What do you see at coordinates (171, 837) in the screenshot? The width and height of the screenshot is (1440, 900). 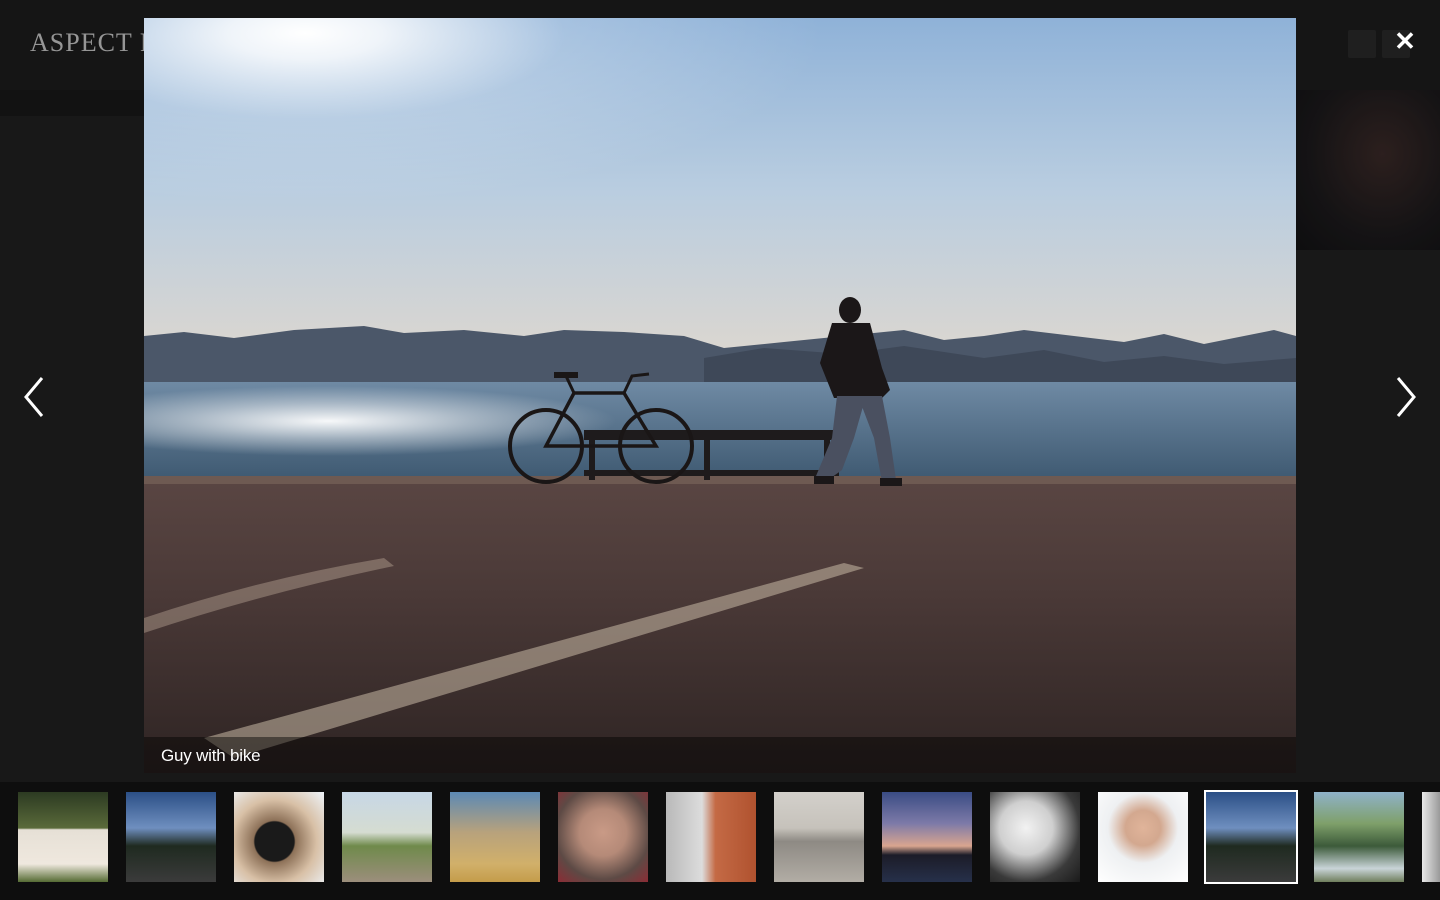 I see `thumb-road-trees` at bounding box center [171, 837].